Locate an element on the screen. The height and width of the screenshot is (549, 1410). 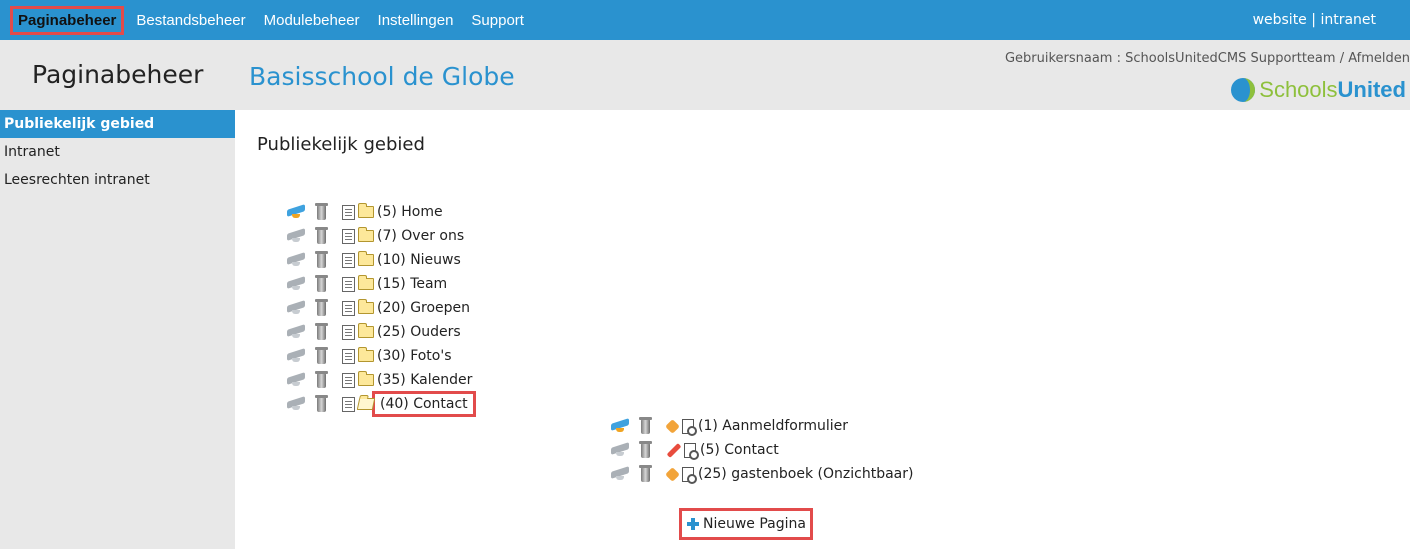
tree-item-label: (30) Foto's is located at coordinates (414, 356).